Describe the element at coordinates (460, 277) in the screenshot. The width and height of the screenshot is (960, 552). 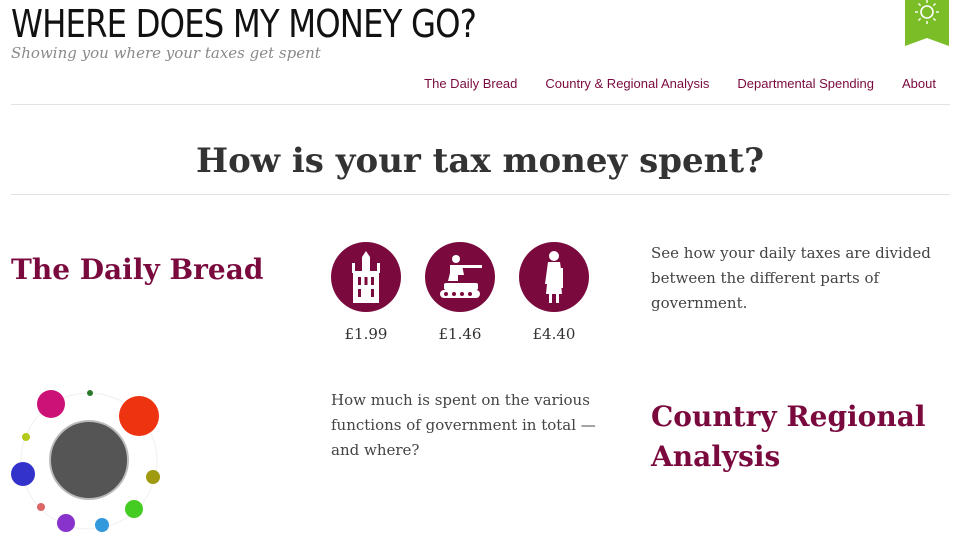
I see `soldier-tank-icon` at that location.